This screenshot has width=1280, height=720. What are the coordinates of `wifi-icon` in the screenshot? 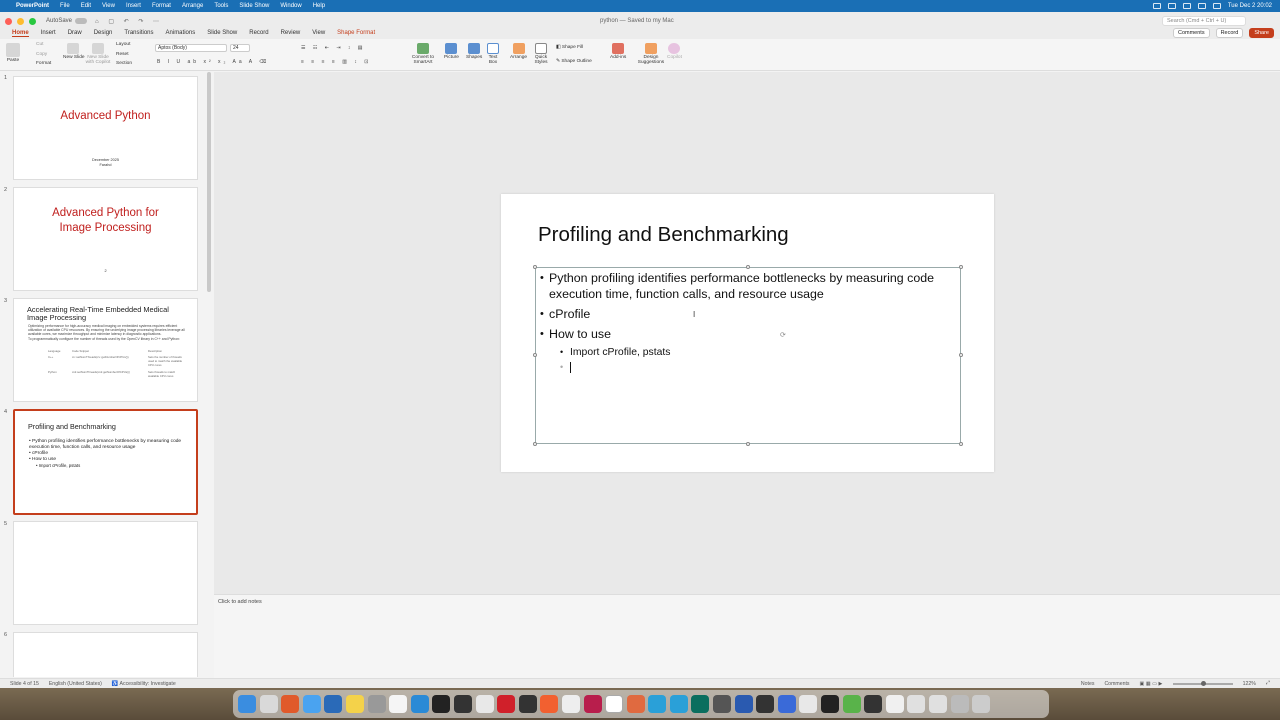 It's located at (1201, 6).